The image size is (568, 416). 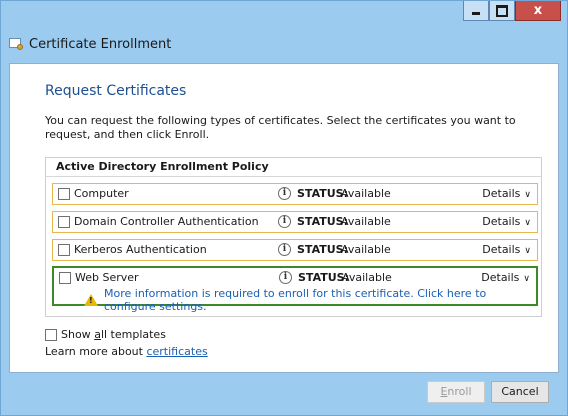 I want to click on wizard-header: Certificate Enrollment, so click(x=284, y=44).